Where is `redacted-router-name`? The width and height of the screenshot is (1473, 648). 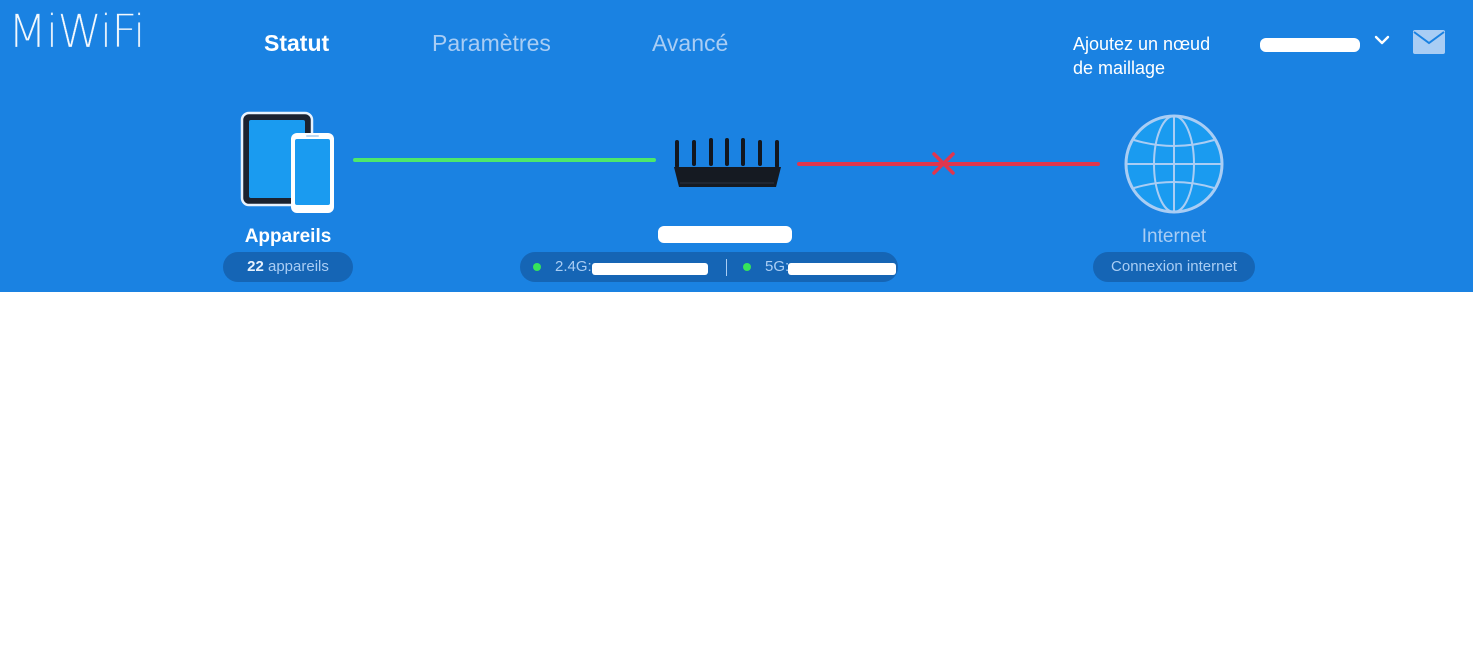 redacted-router-name is located at coordinates (725, 234).